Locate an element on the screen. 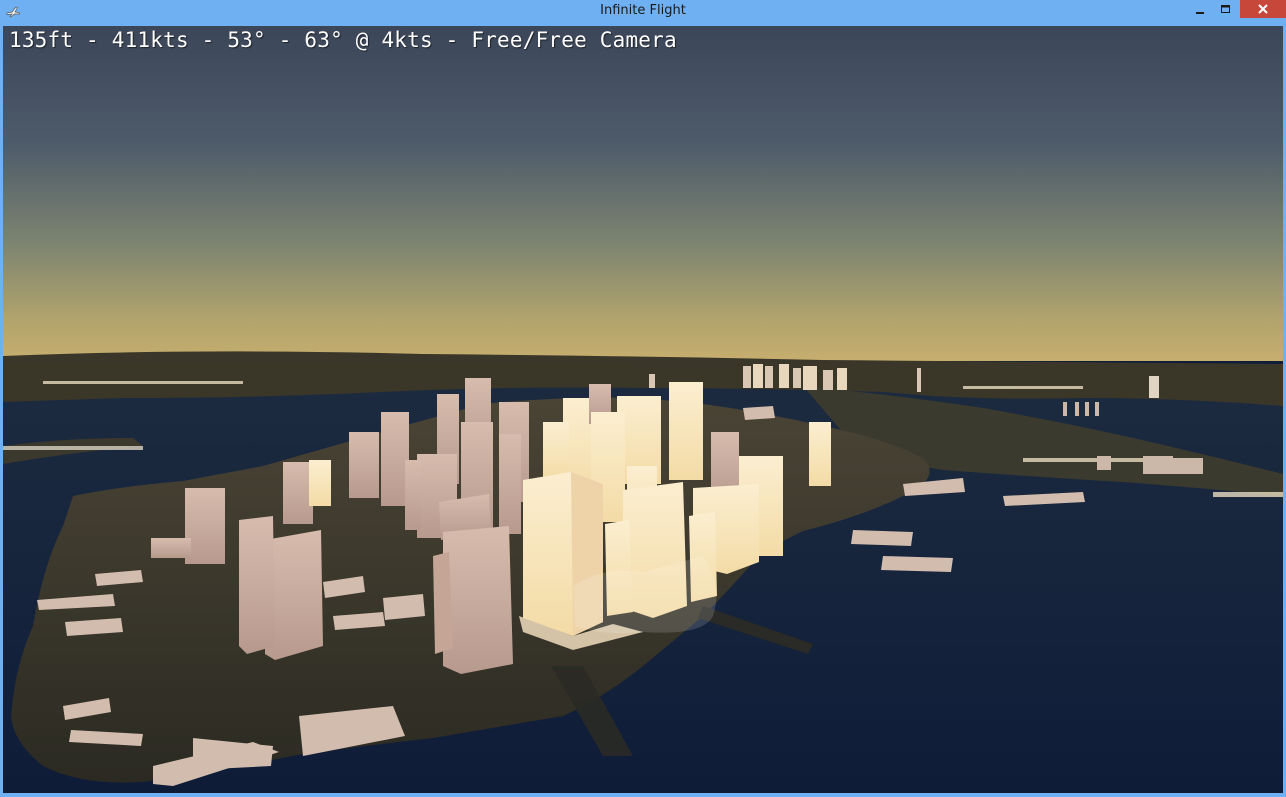 The width and height of the screenshot is (1286, 797). minimize-icon is located at coordinates (1200, 9).